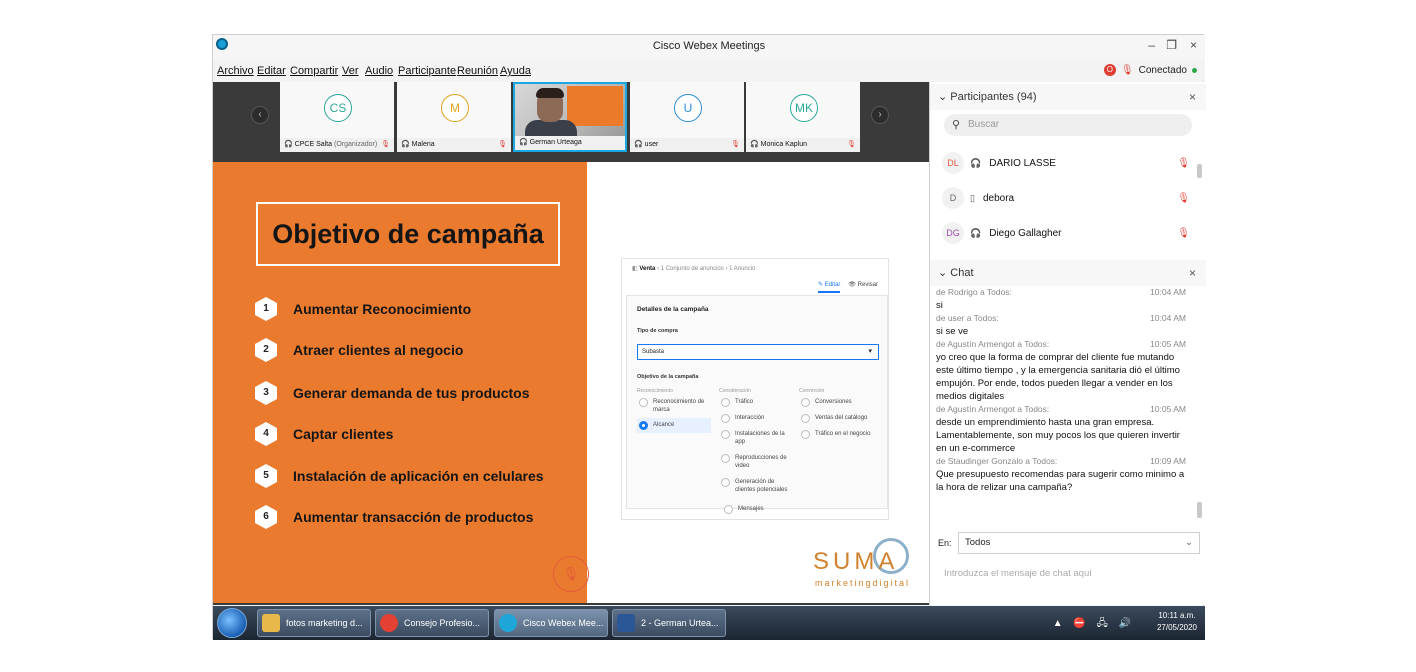 The width and height of the screenshot is (1416, 672). Describe the element at coordinates (1061, 325) in the screenshot. I see `chat-message: de user a Todos: 10:04 AM si se ve` at that location.